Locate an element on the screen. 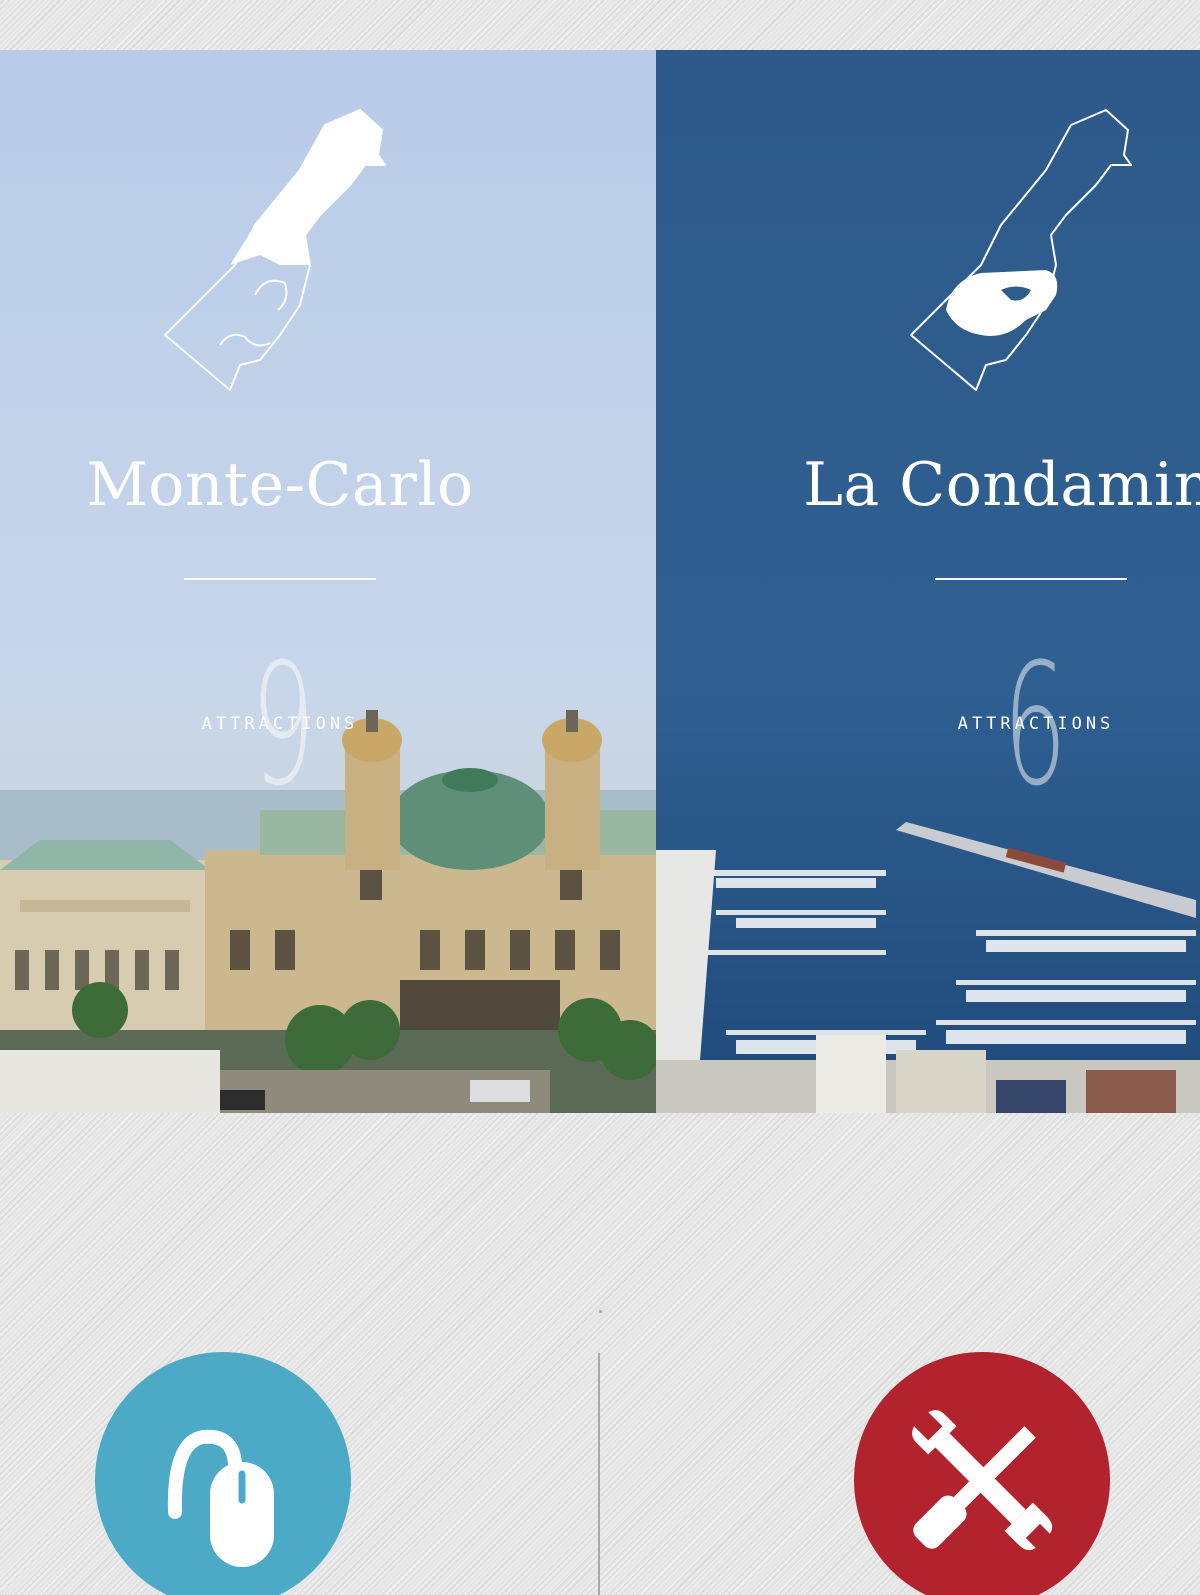  mouse-icon is located at coordinates (220, 1498).